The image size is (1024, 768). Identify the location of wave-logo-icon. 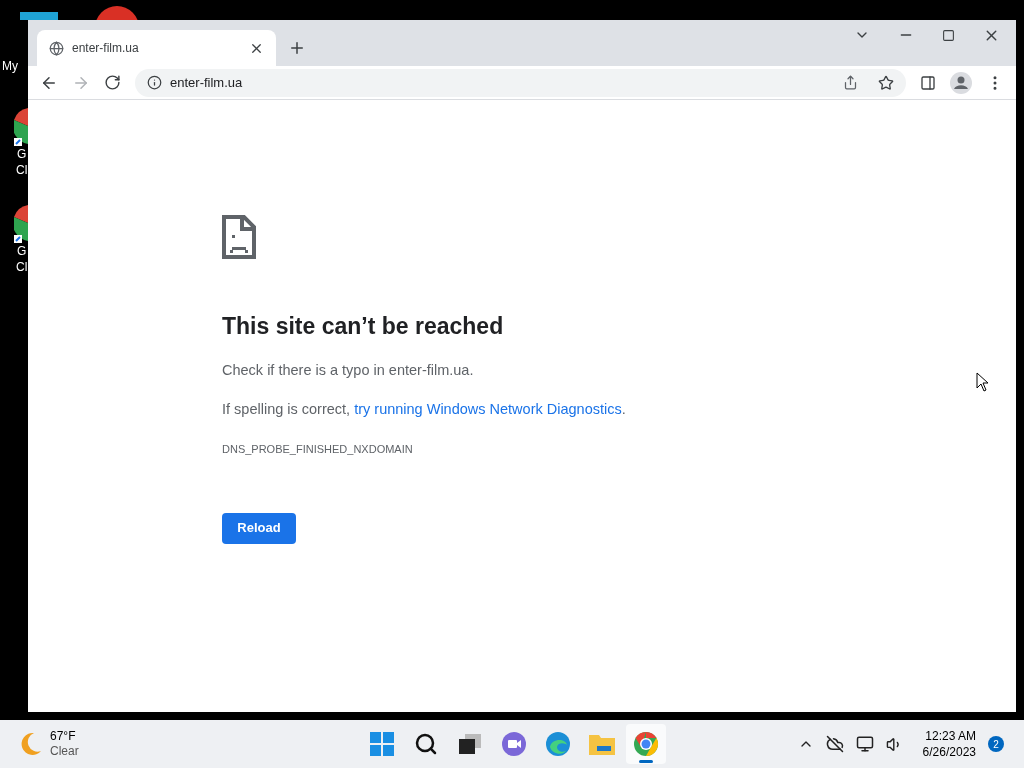
(558, 744).